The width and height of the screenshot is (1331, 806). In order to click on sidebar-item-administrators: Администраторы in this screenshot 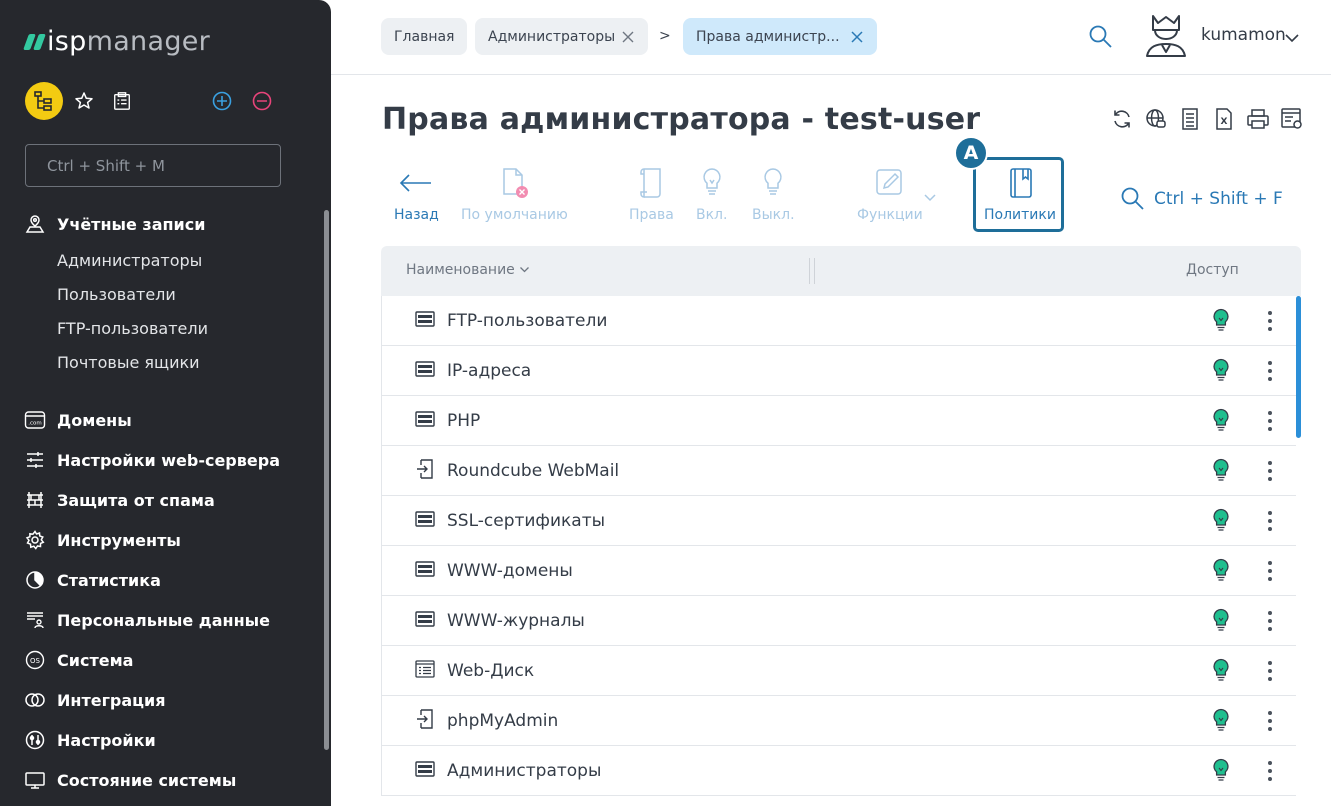, I will do `click(129, 260)`.